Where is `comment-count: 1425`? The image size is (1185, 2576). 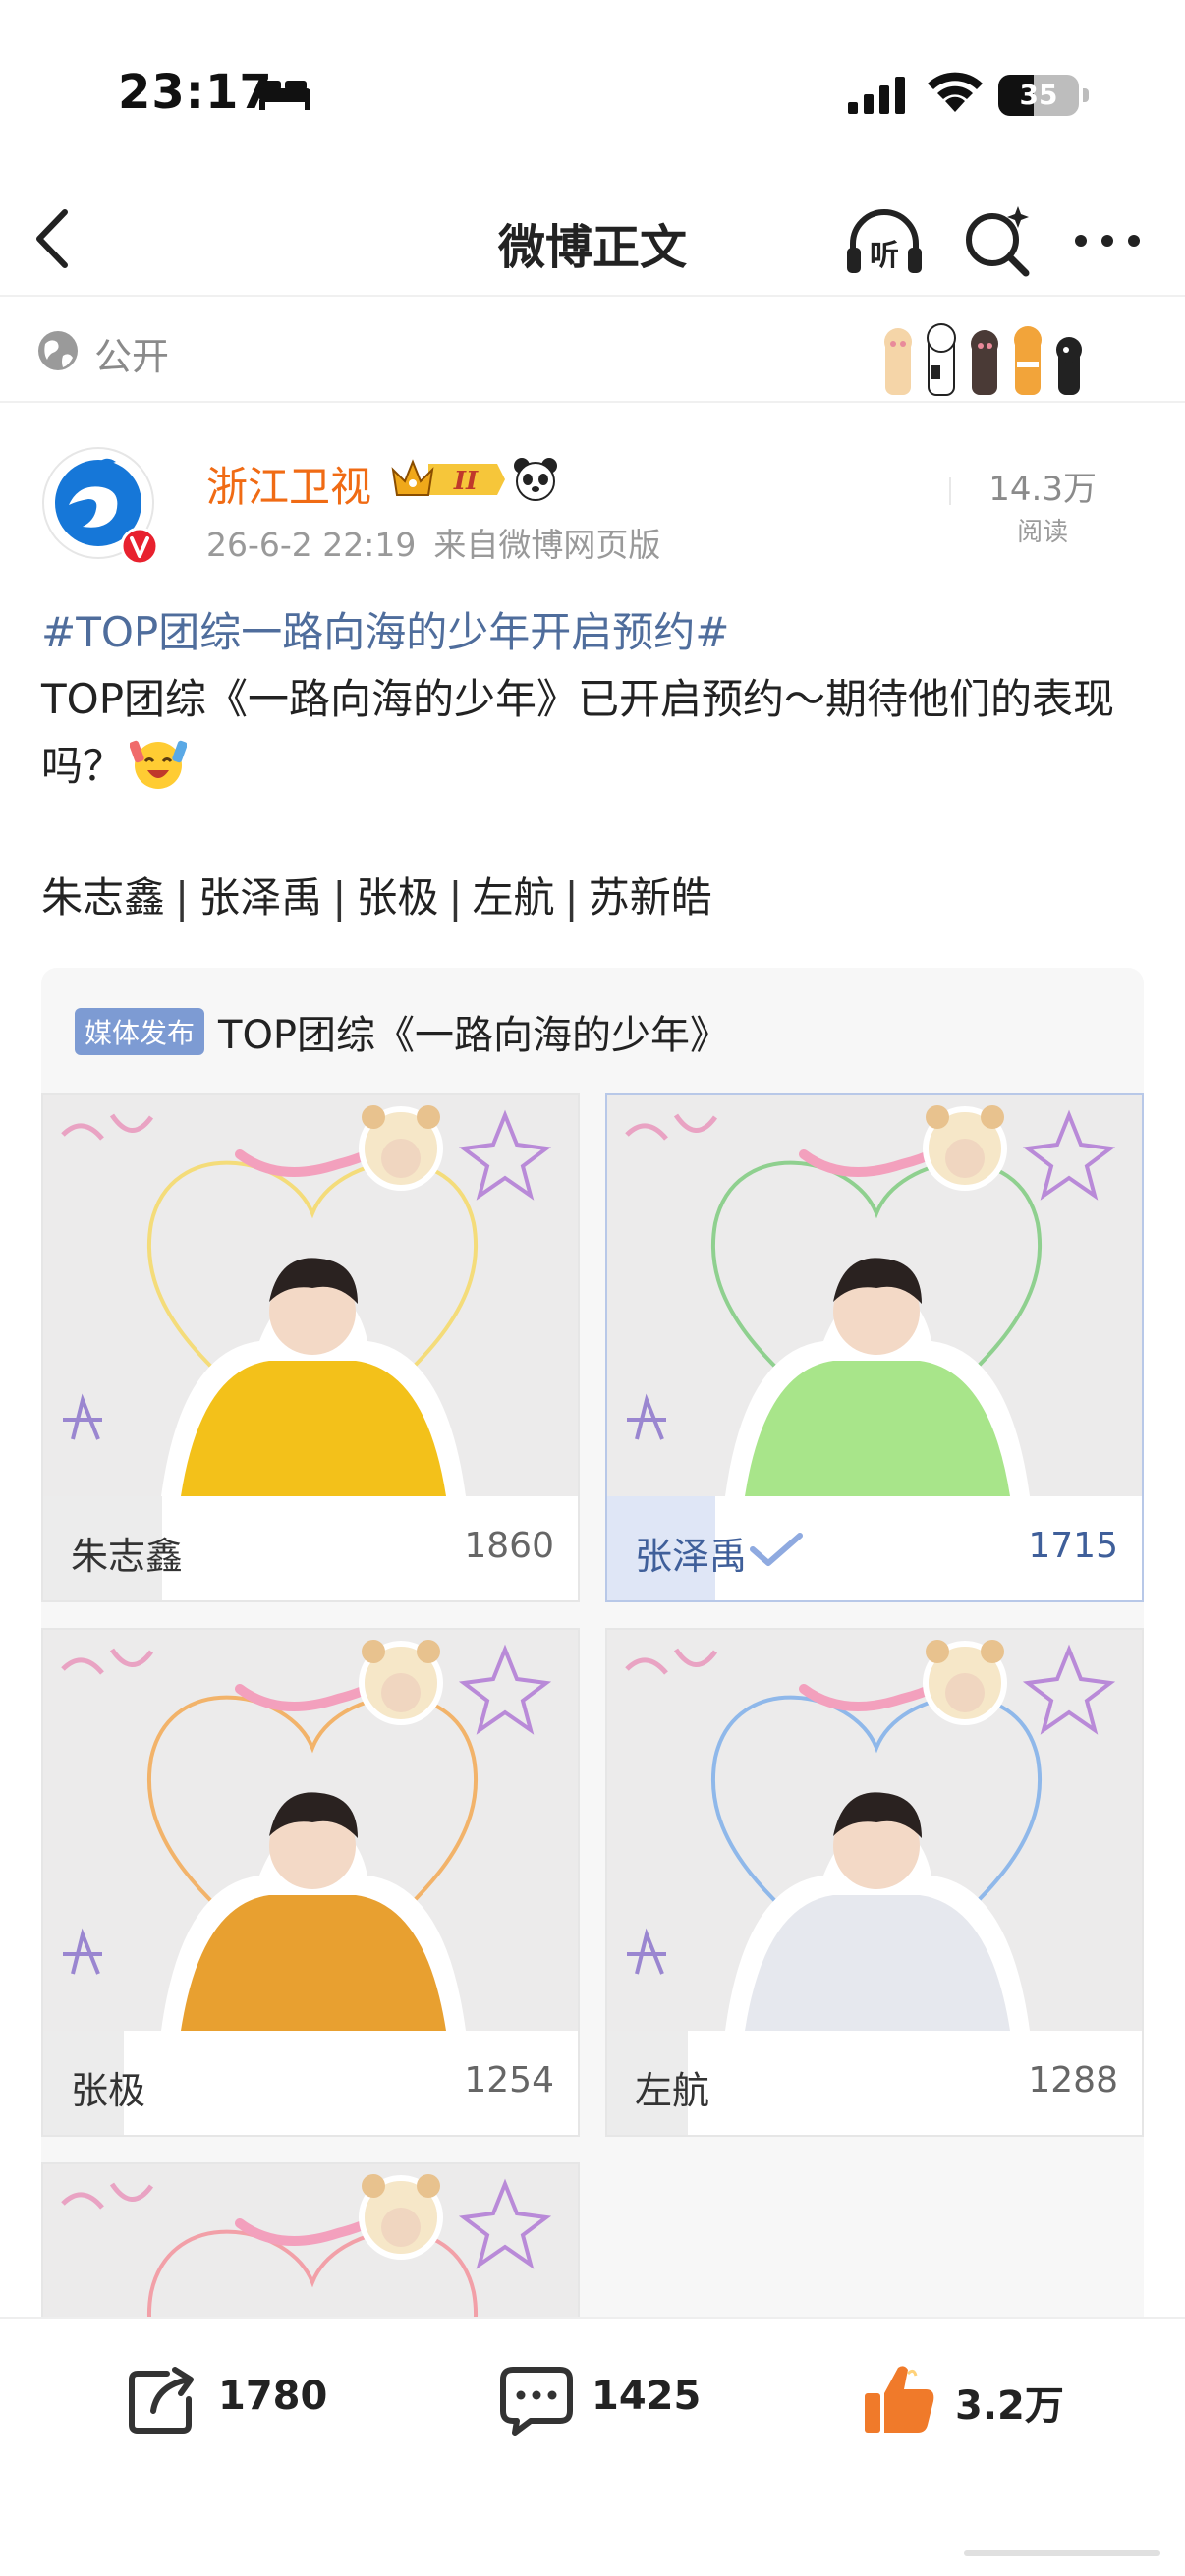
comment-count: 1425 is located at coordinates (647, 2396).